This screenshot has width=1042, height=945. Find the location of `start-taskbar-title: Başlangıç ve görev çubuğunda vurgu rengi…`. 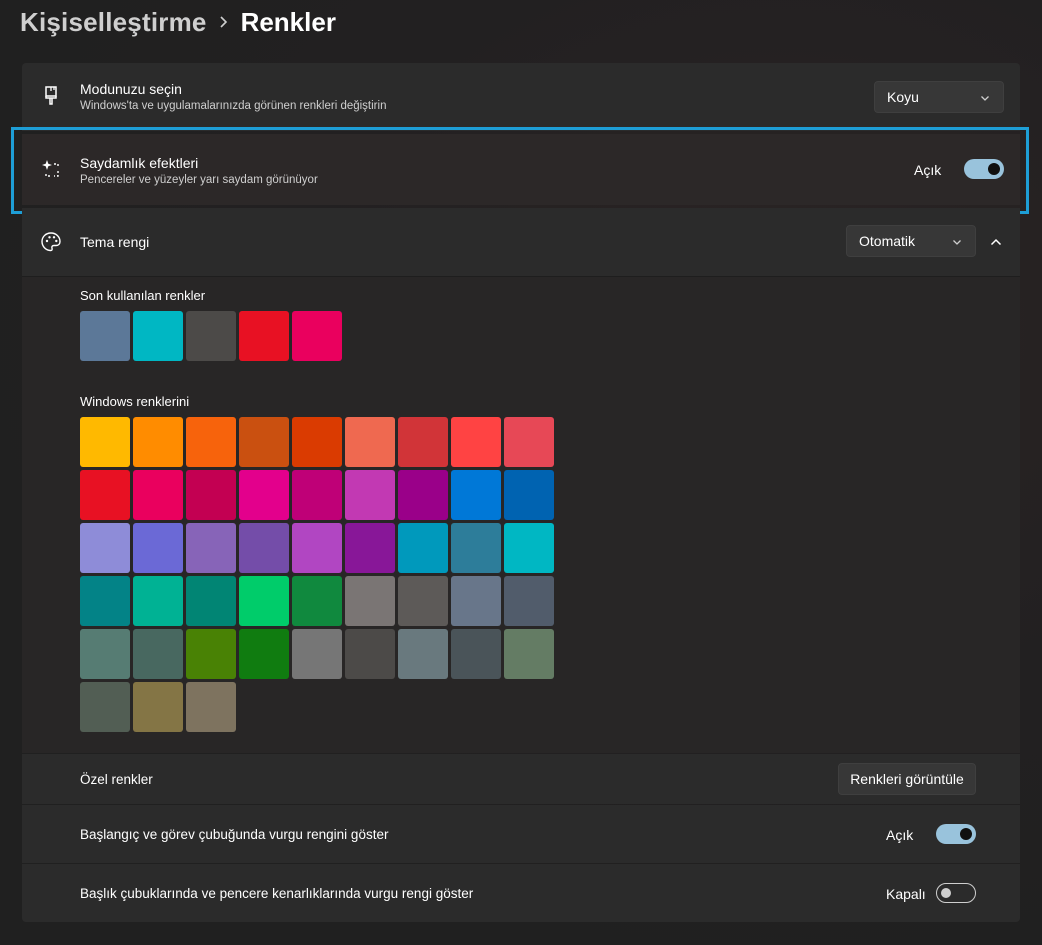

start-taskbar-title: Başlangıç ve görev çubuğunda vurgu rengi… is located at coordinates (234, 834).